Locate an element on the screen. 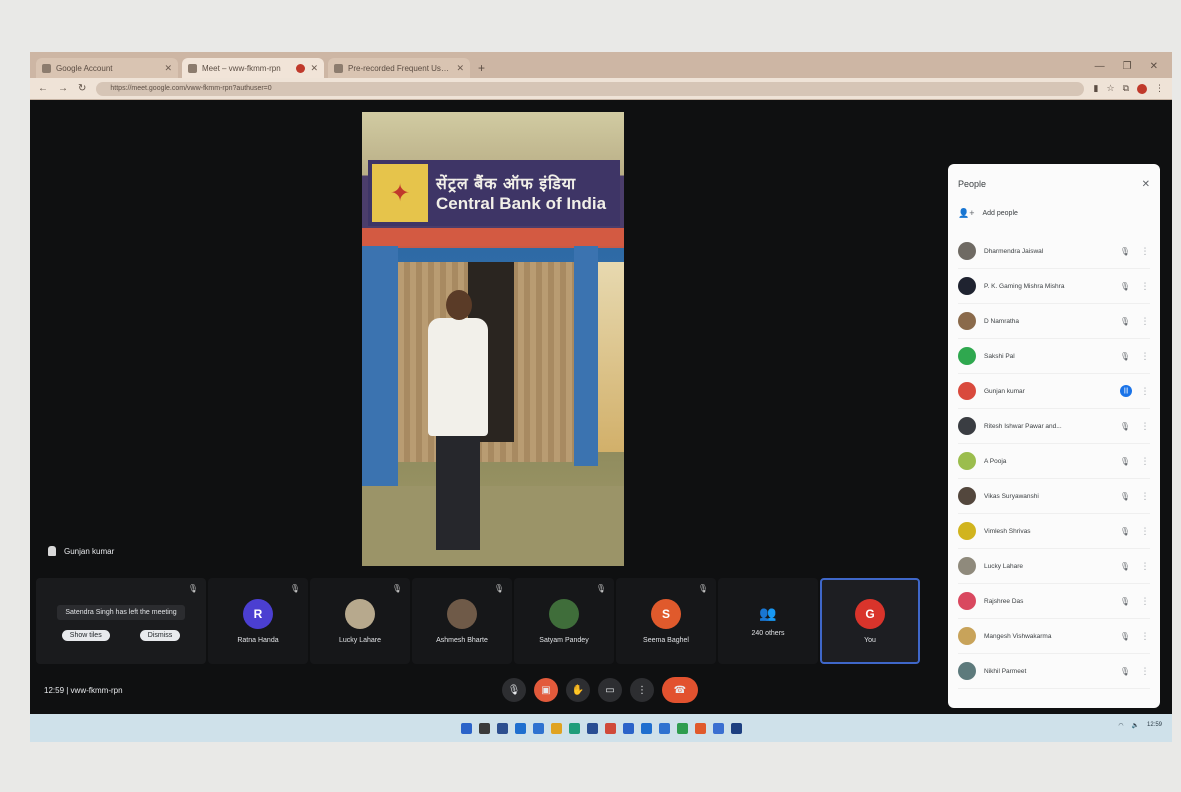  menu-icon: ⋮ is located at coordinates (1159, 88).